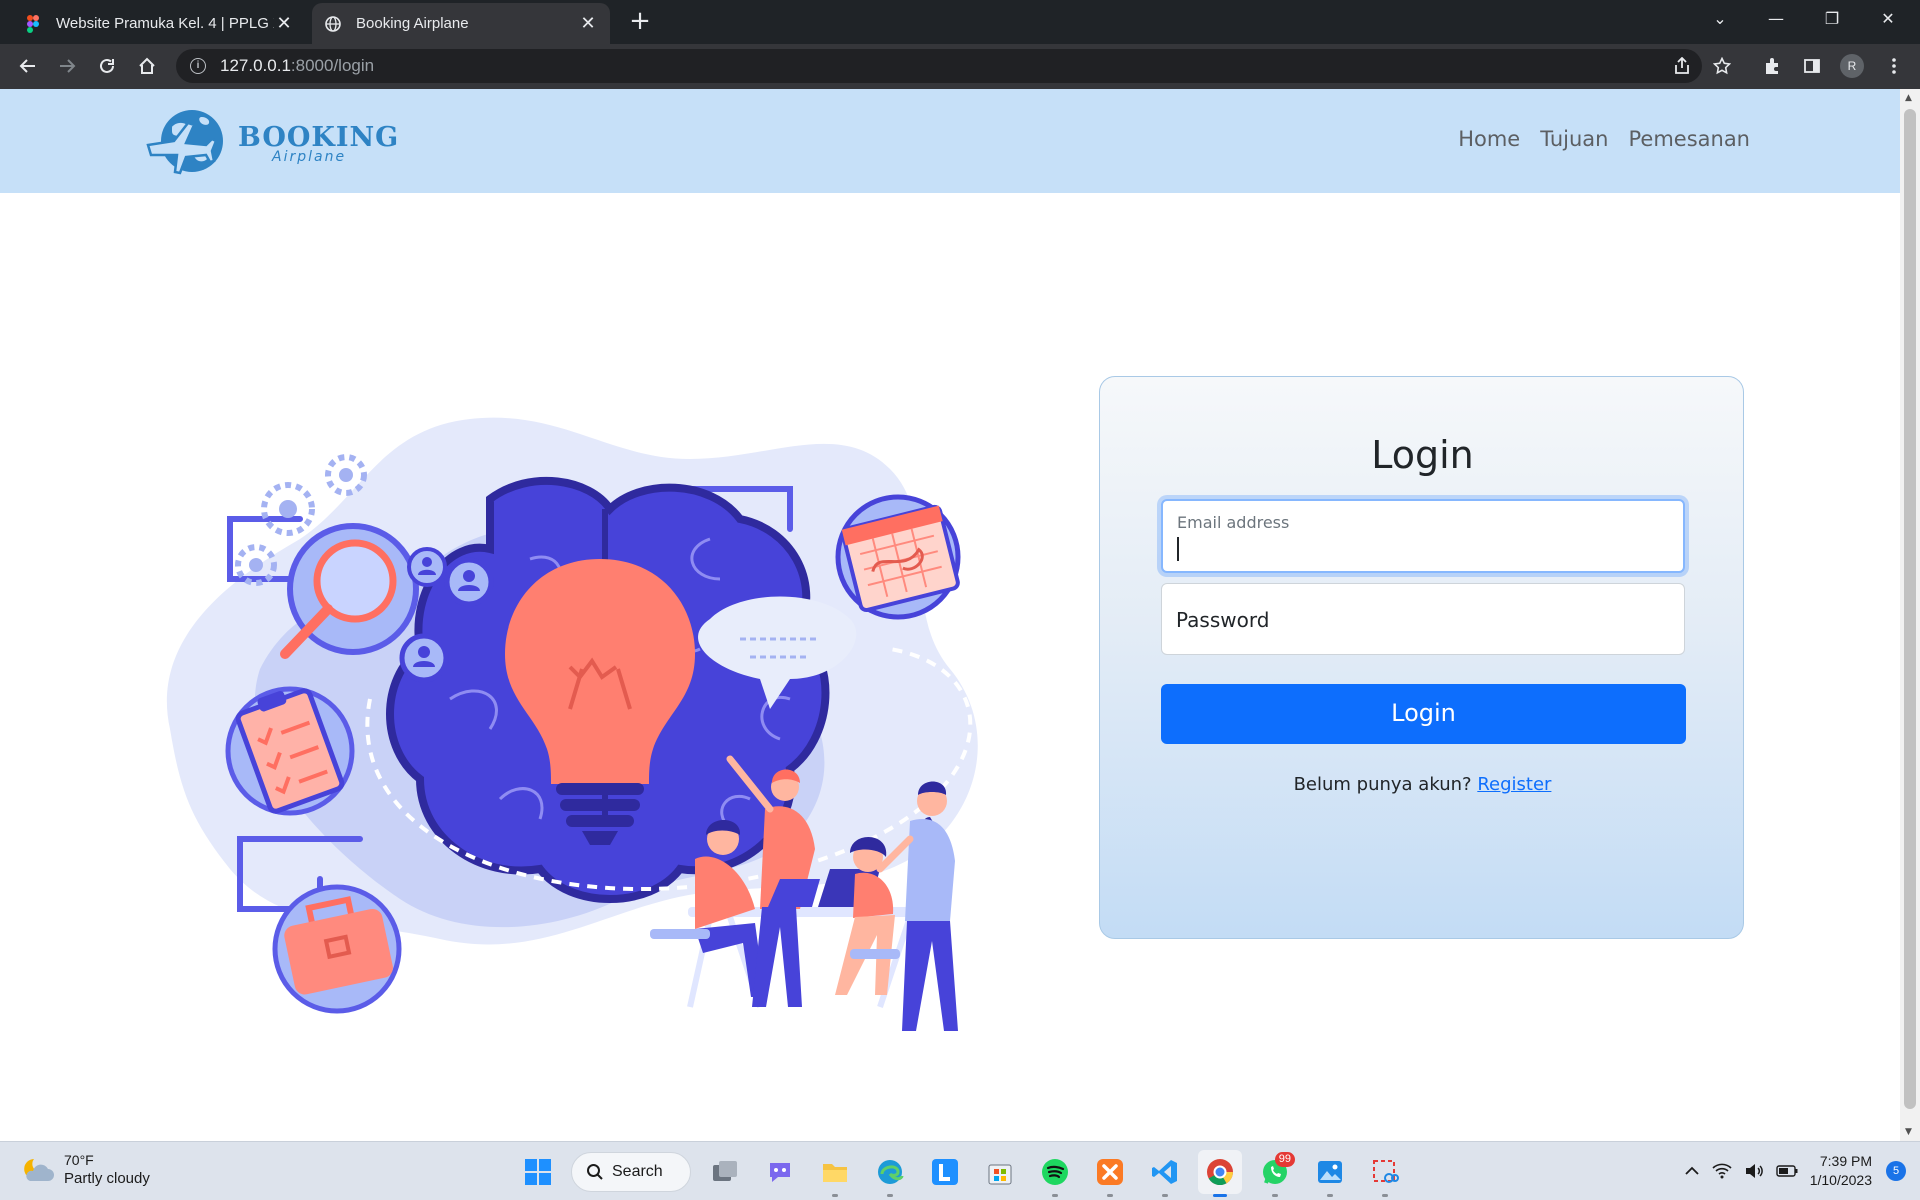 This screenshot has height=1200, width=1920. What do you see at coordinates (595, 1172) in the screenshot?
I see `search-icon` at bounding box center [595, 1172].